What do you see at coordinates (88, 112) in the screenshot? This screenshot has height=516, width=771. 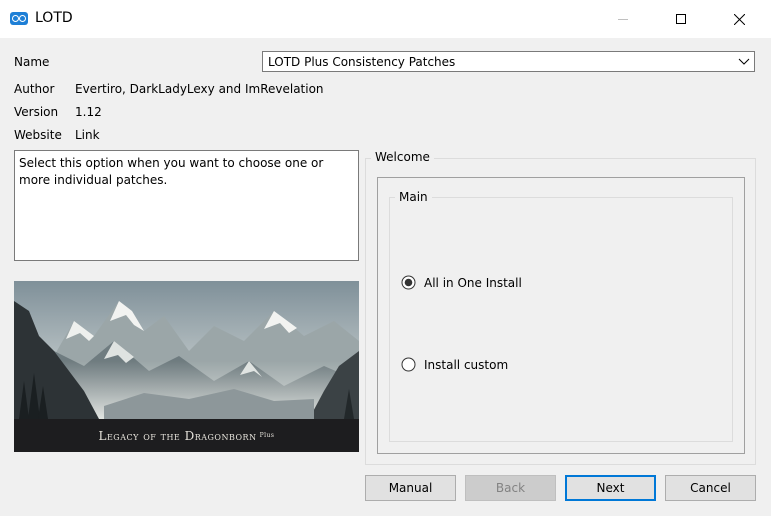 I see `version-value: 1.12` at bounding box center [88, 112].